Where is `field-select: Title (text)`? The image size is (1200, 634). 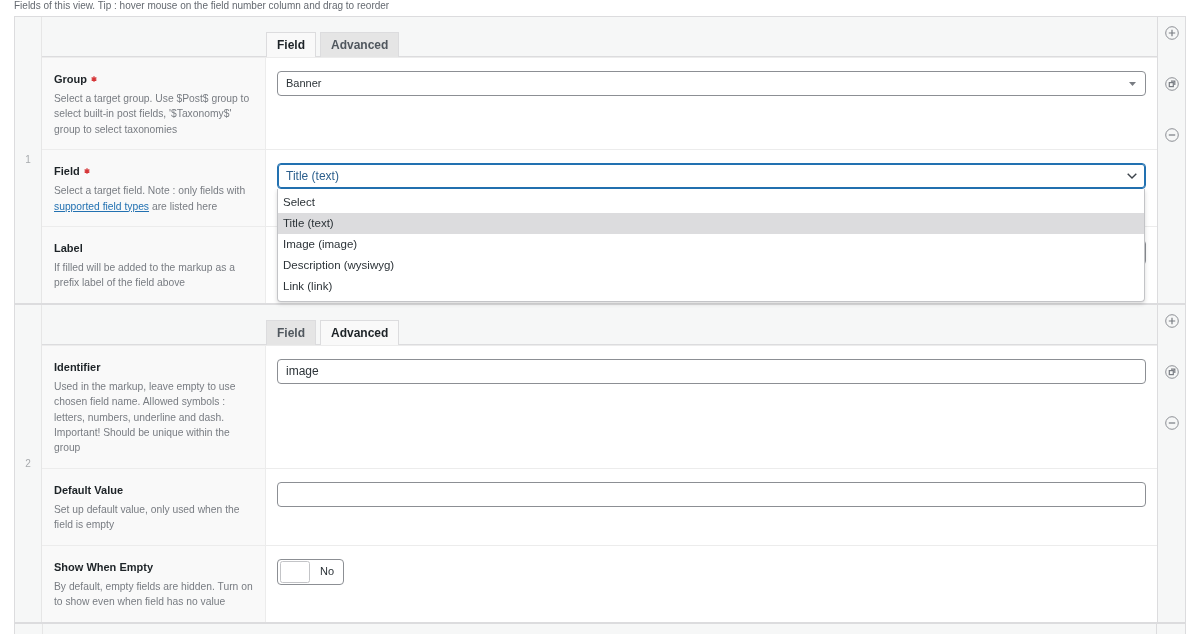 field-select: Title (text) is located at coordinates (711, 176).